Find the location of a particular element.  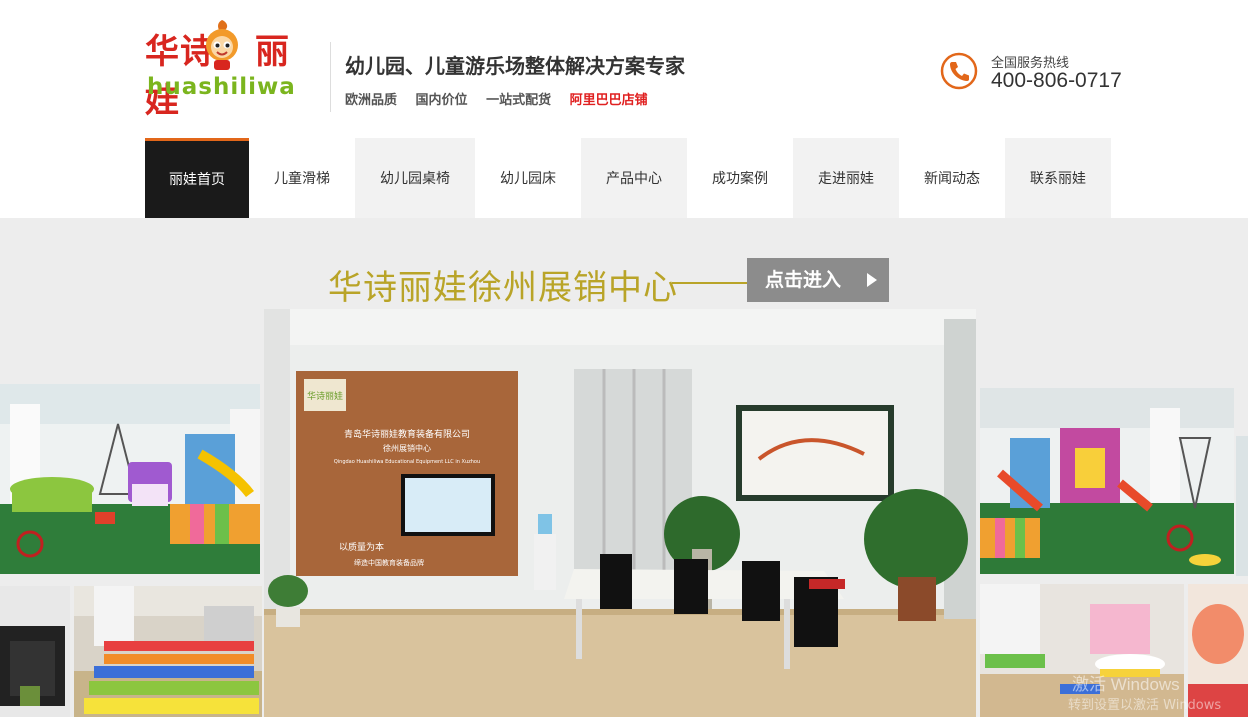

nav-item-home: 丽娃首页 is located at coordinates (197, 178).